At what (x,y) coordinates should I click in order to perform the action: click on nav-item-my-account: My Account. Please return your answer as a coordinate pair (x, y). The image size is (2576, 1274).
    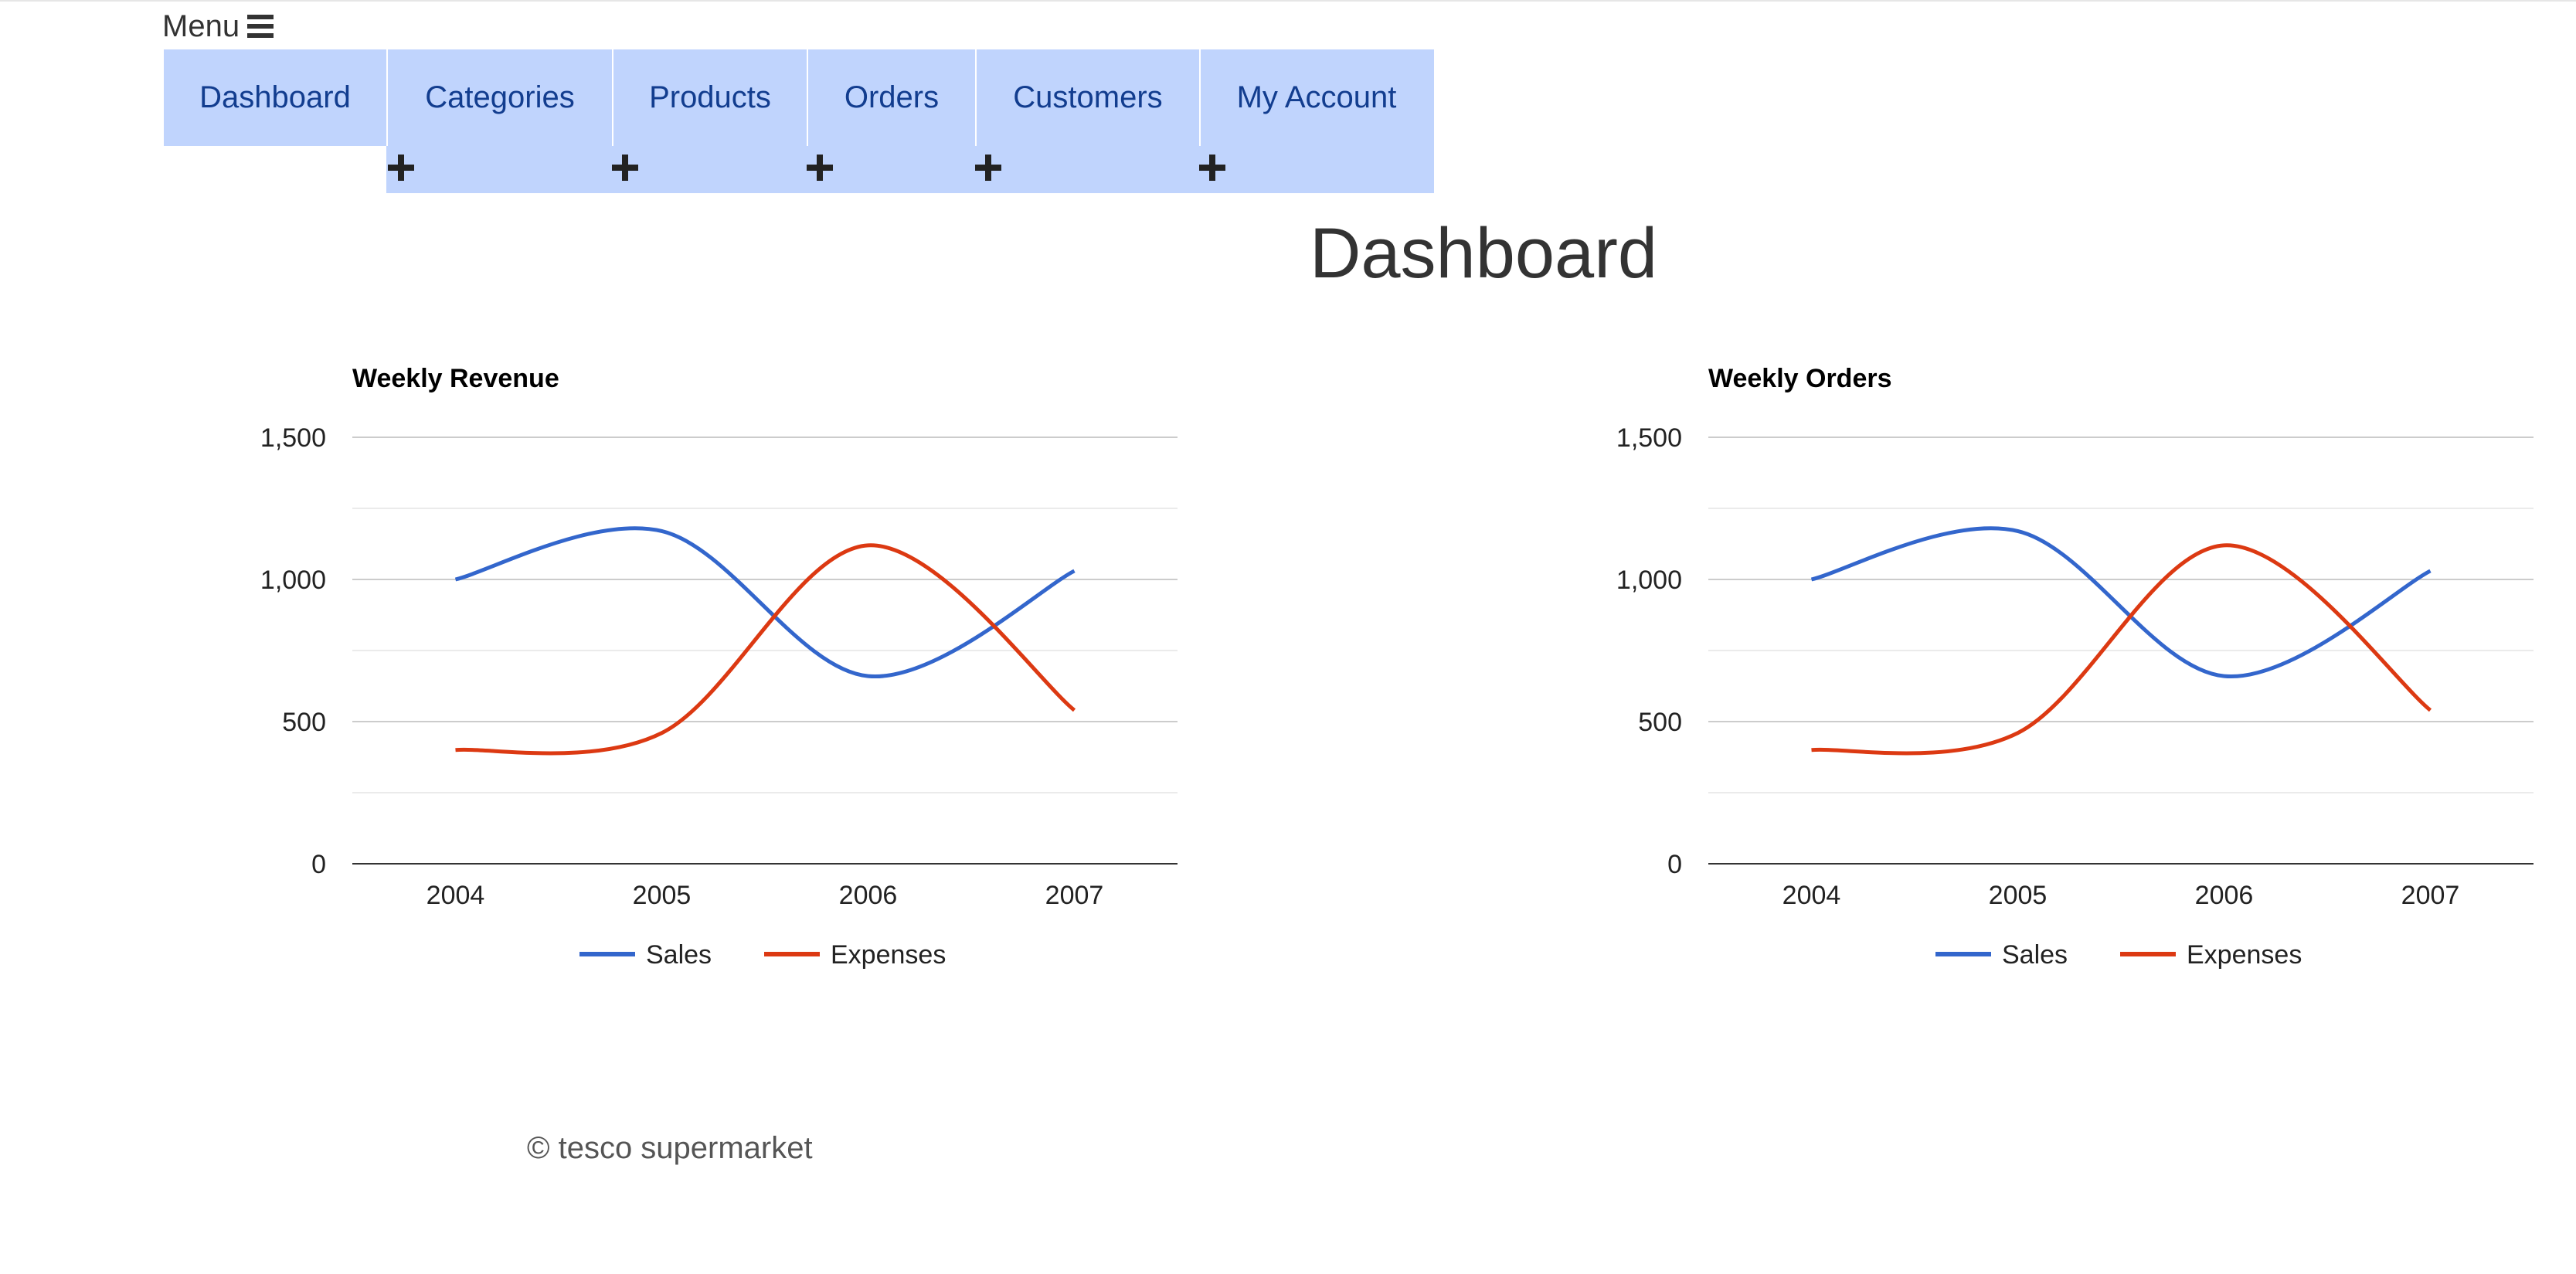
    Looking at the image, I should click on (1316, 98).